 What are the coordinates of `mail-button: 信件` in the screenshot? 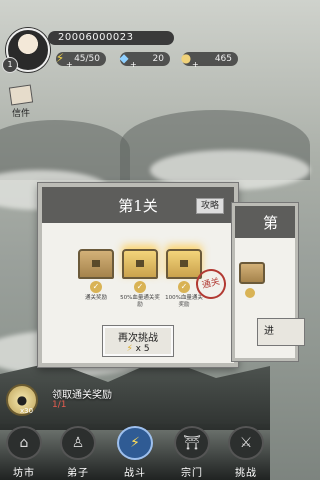 It's located at (21, 101).